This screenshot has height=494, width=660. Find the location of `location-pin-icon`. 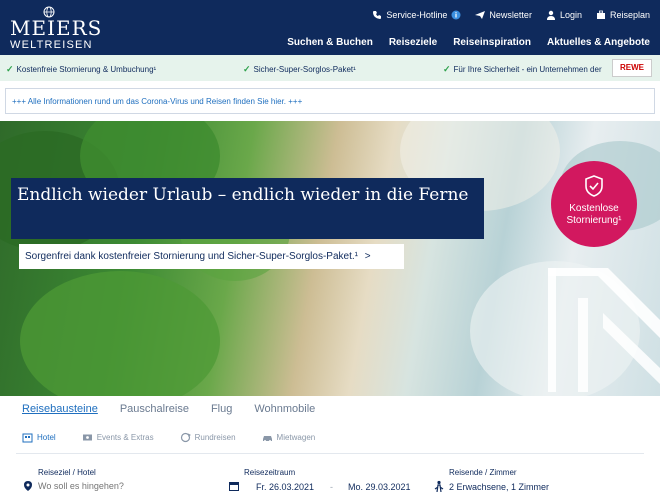

location-pin-icon is located at coordinates (28, 486).